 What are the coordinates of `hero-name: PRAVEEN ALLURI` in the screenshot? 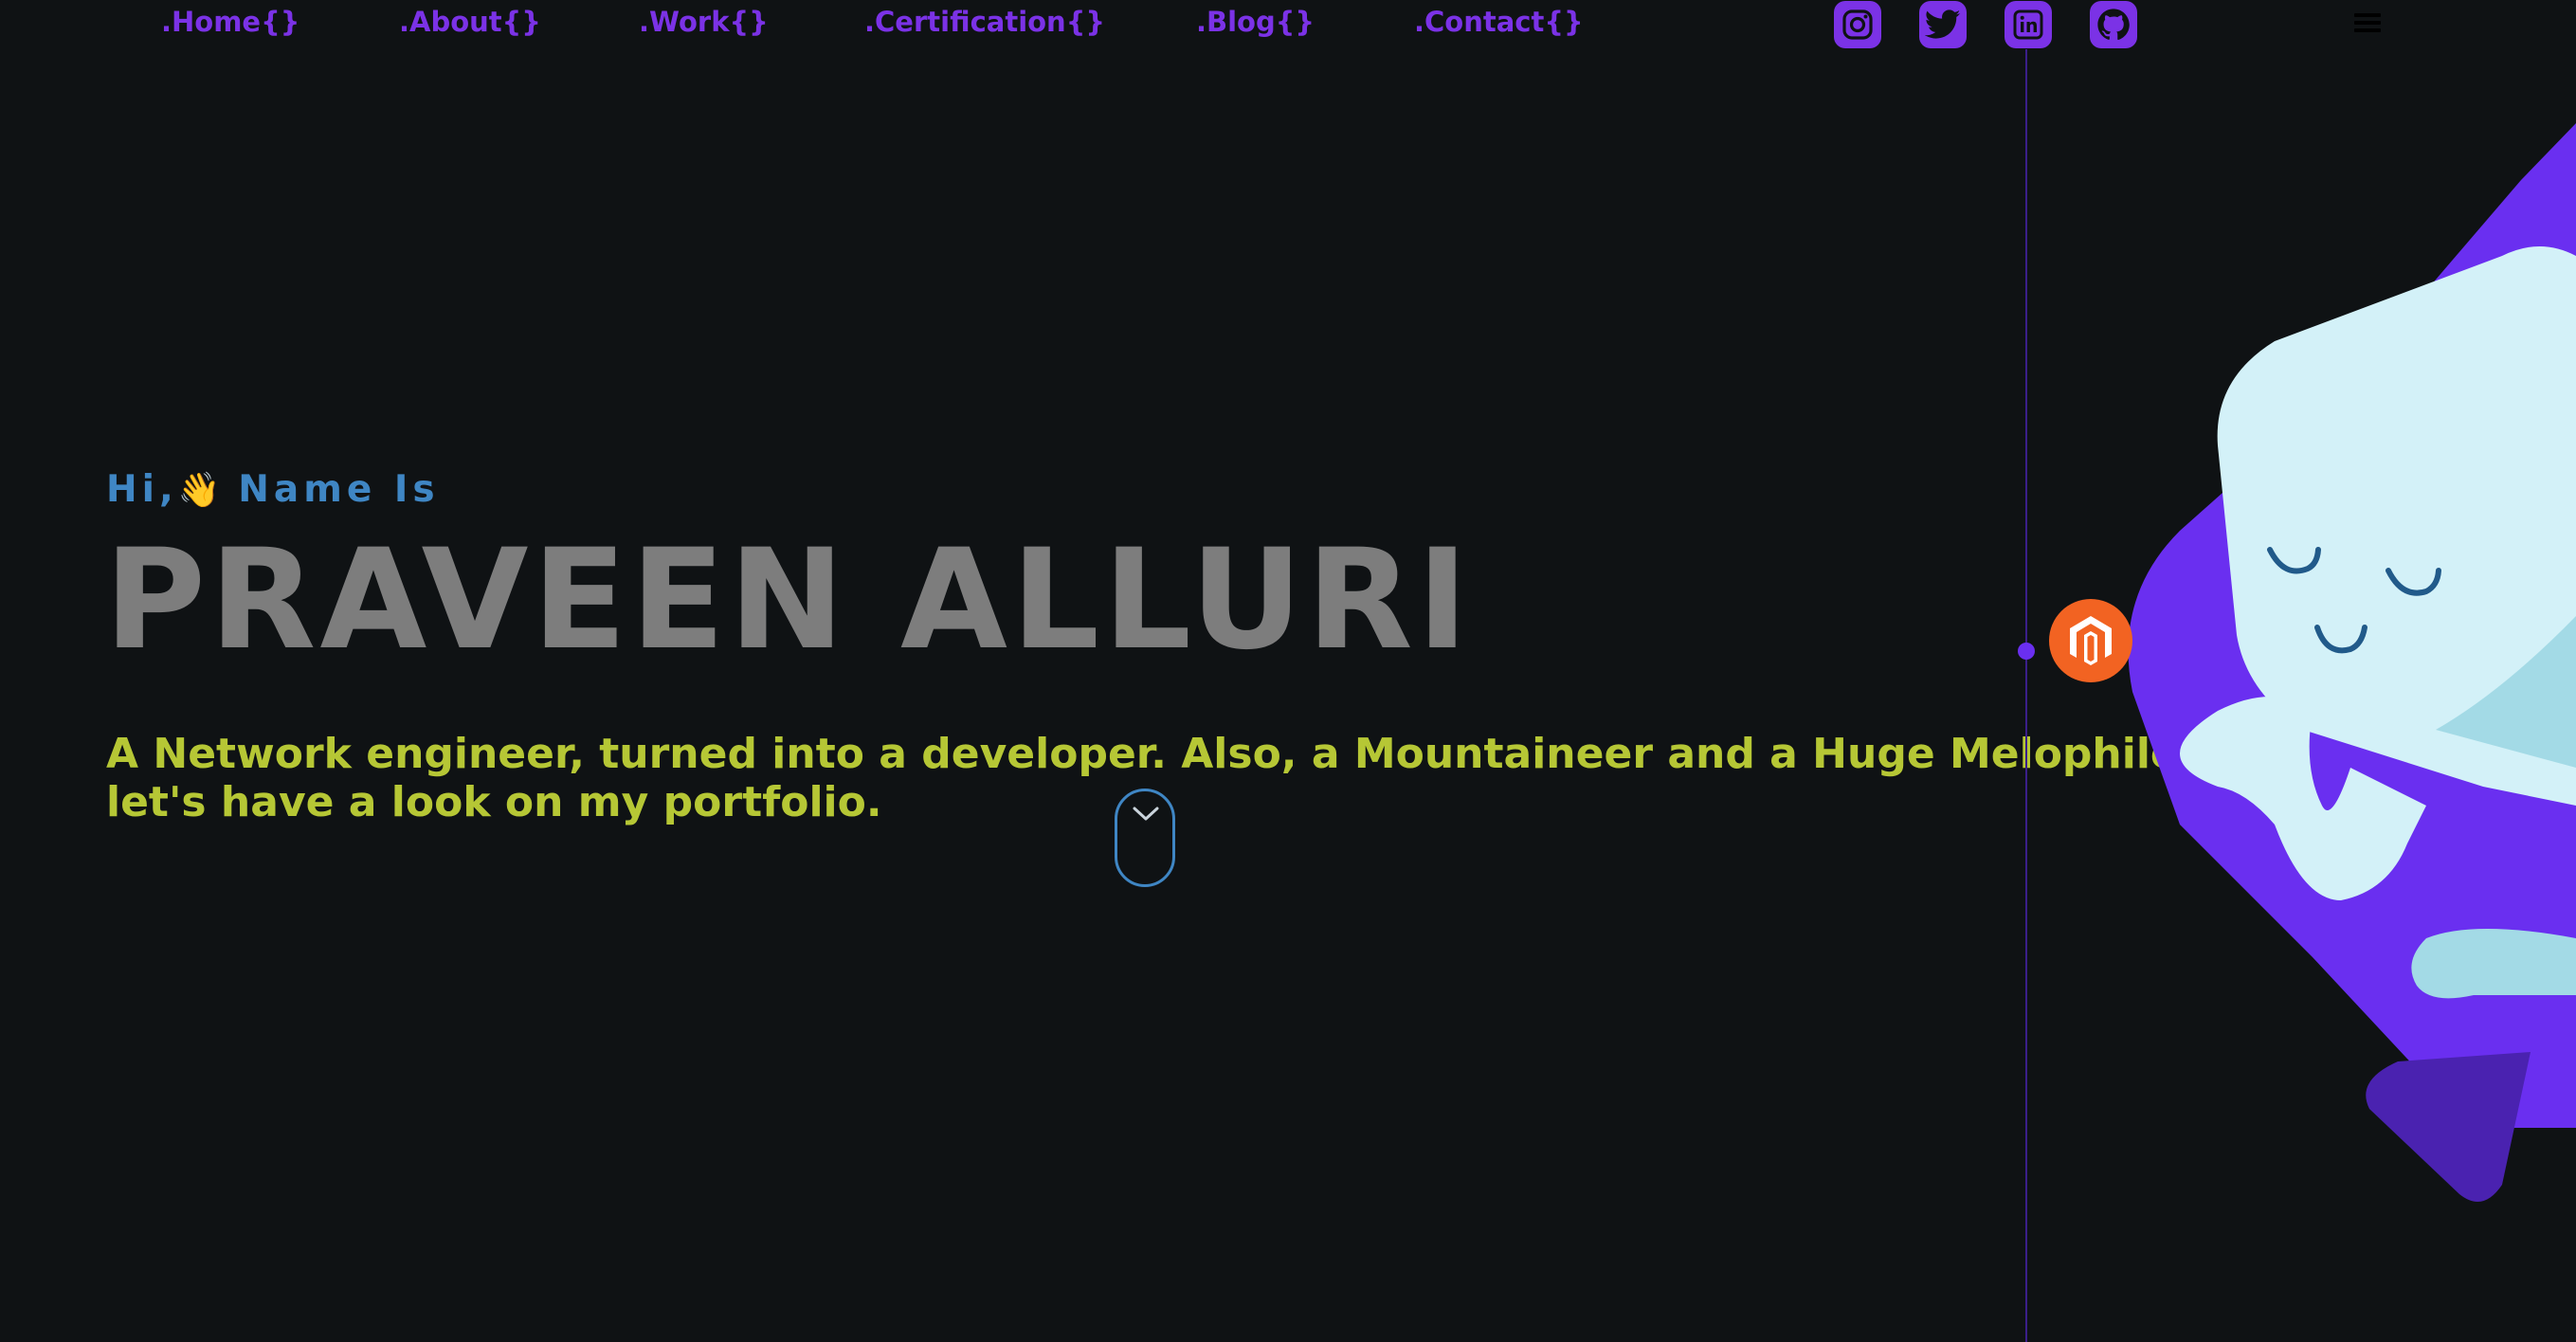 It's located at (788, 599).